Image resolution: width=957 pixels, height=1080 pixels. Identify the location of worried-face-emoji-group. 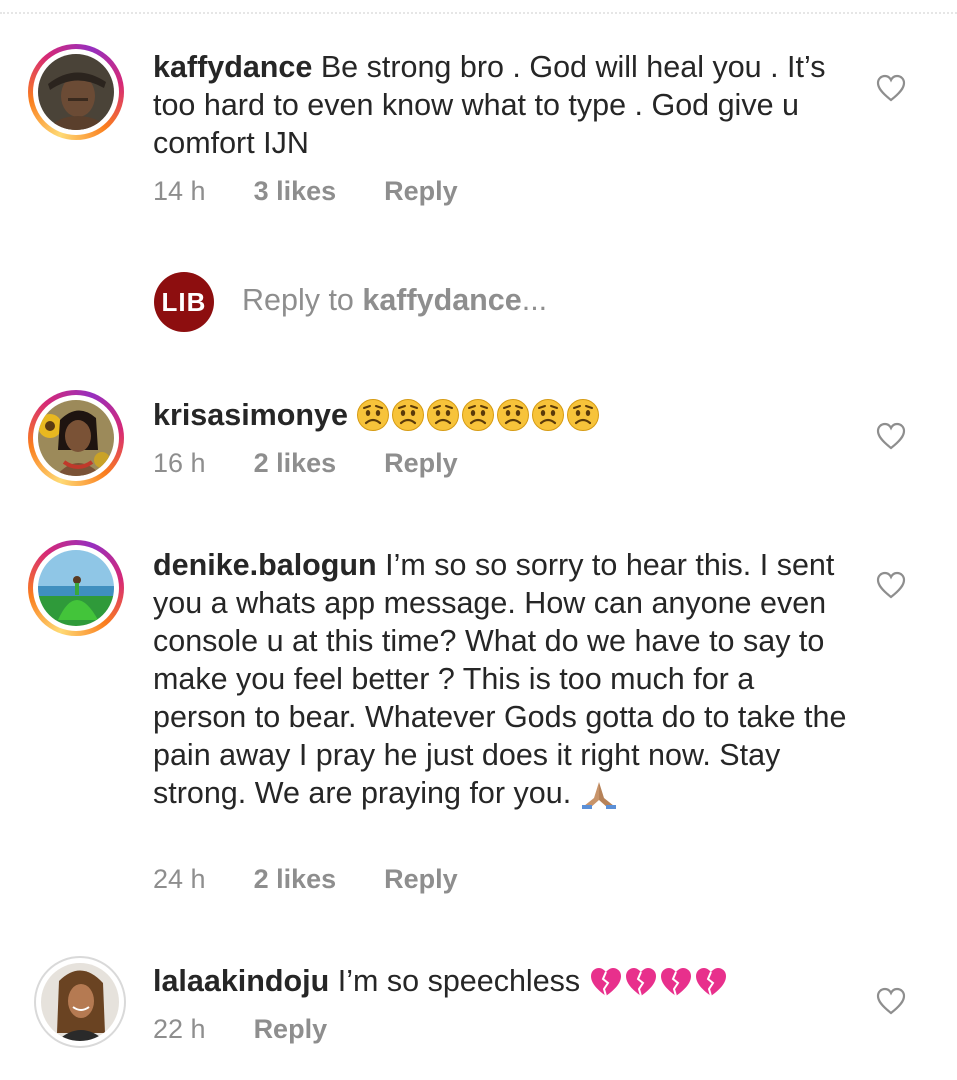
(478, 415).